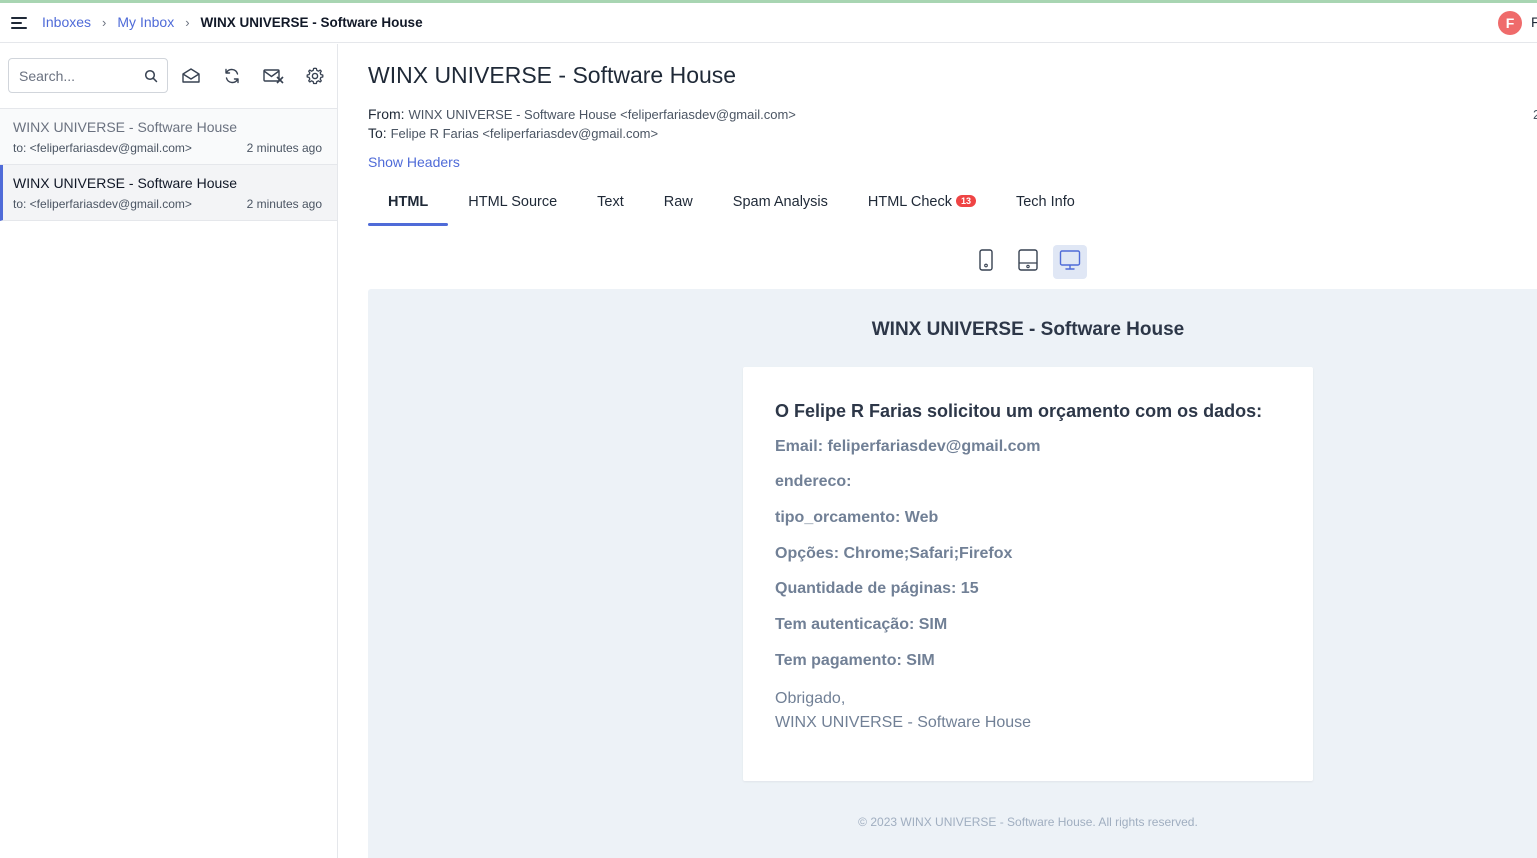  I want to click on tab-html: HTML, so click(408, 205).